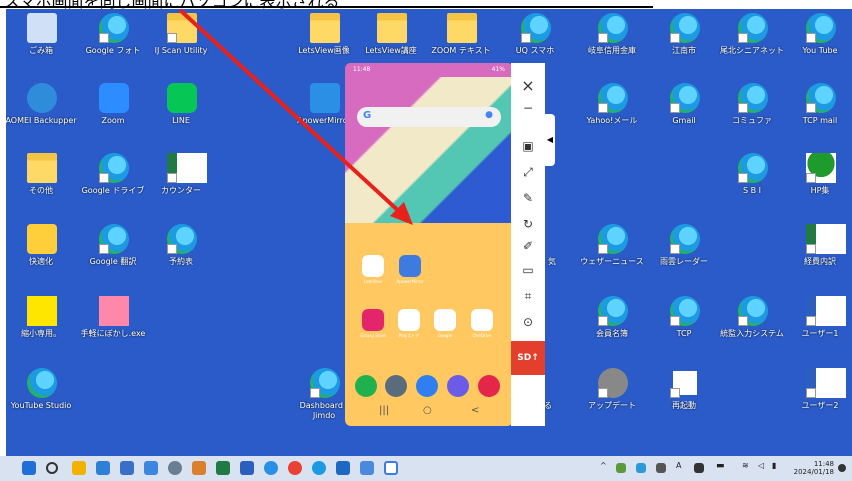 This screenshot has height=481, width=852. I want to click on word-taskbar-icon, so click(247, 468).